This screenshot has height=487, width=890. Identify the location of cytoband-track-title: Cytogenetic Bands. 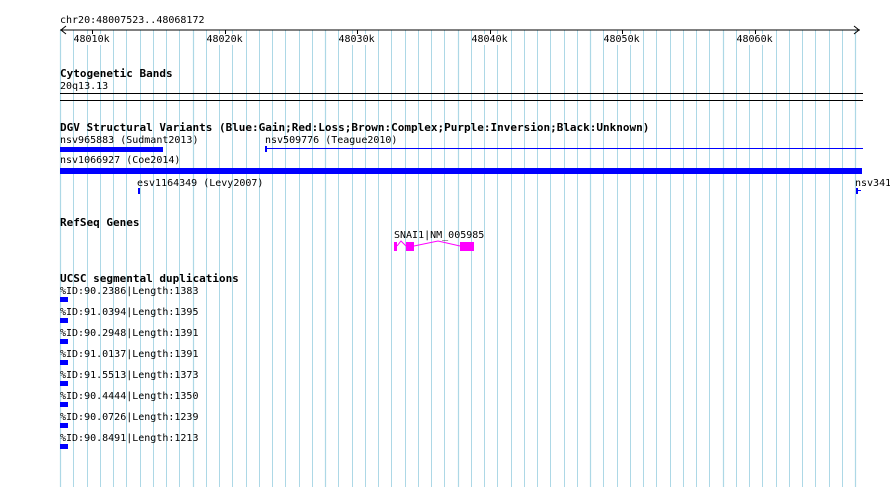
(116, 73).